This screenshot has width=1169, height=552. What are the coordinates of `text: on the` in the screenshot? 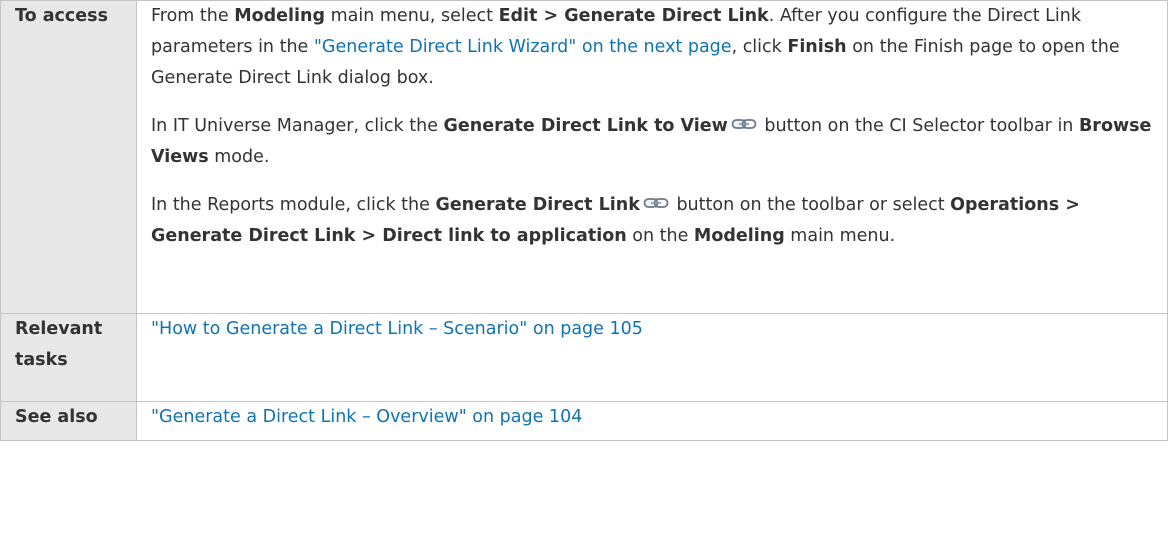 It's located at (660, 236).